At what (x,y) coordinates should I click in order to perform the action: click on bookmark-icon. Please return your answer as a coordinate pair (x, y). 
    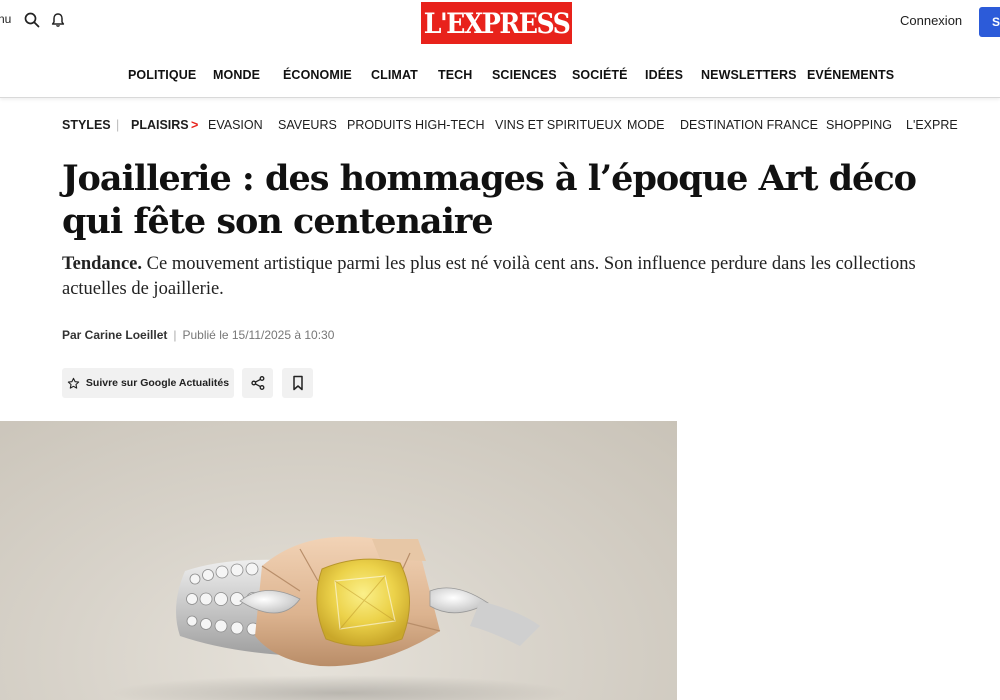
    Looking at the image, I should click on (297, 383).